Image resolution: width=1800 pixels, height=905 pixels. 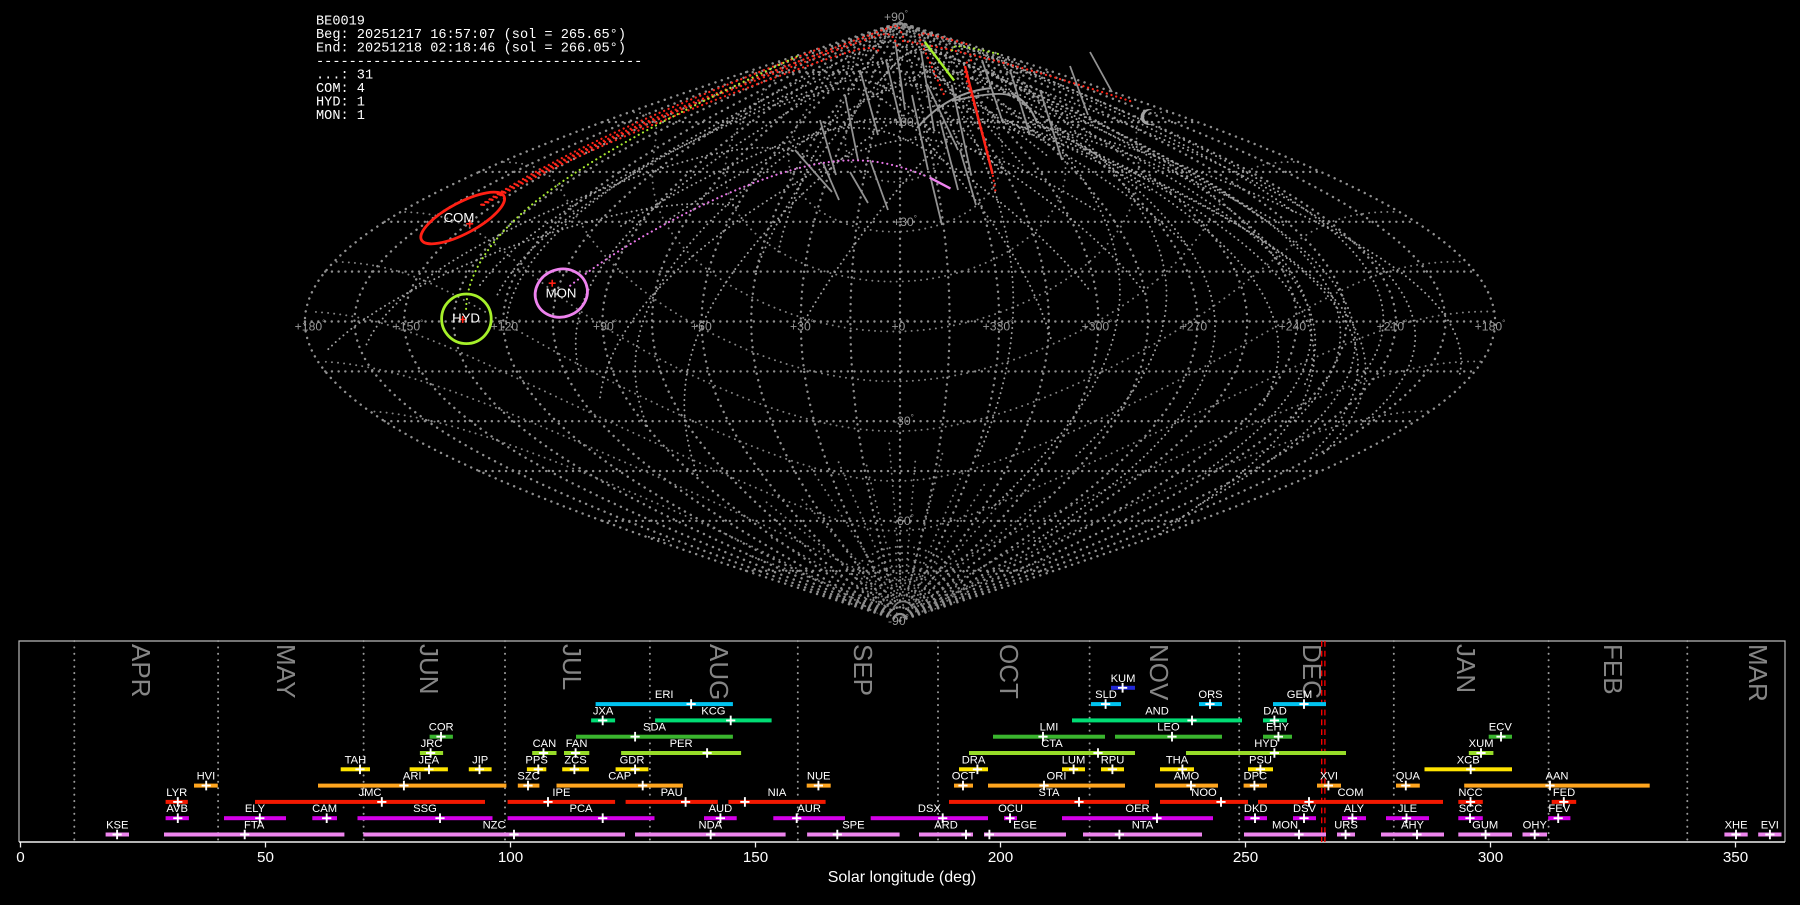 I want to click on svg-text: +150°, so click(x=408, y=326).